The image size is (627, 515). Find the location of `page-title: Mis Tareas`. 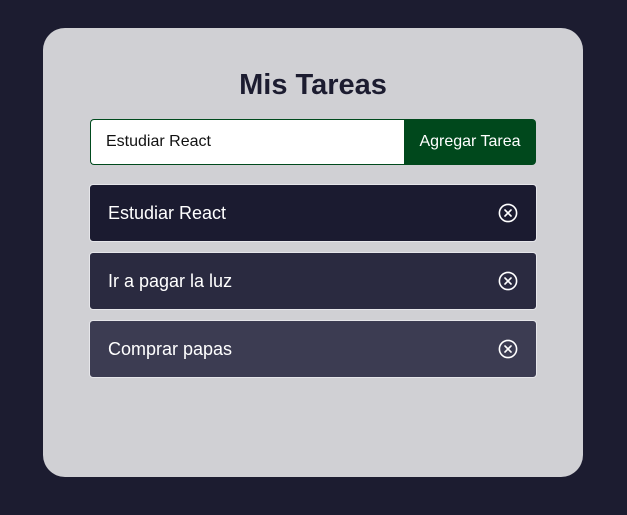

page-title: Mis Tareas is located at coordinates (313, 85).